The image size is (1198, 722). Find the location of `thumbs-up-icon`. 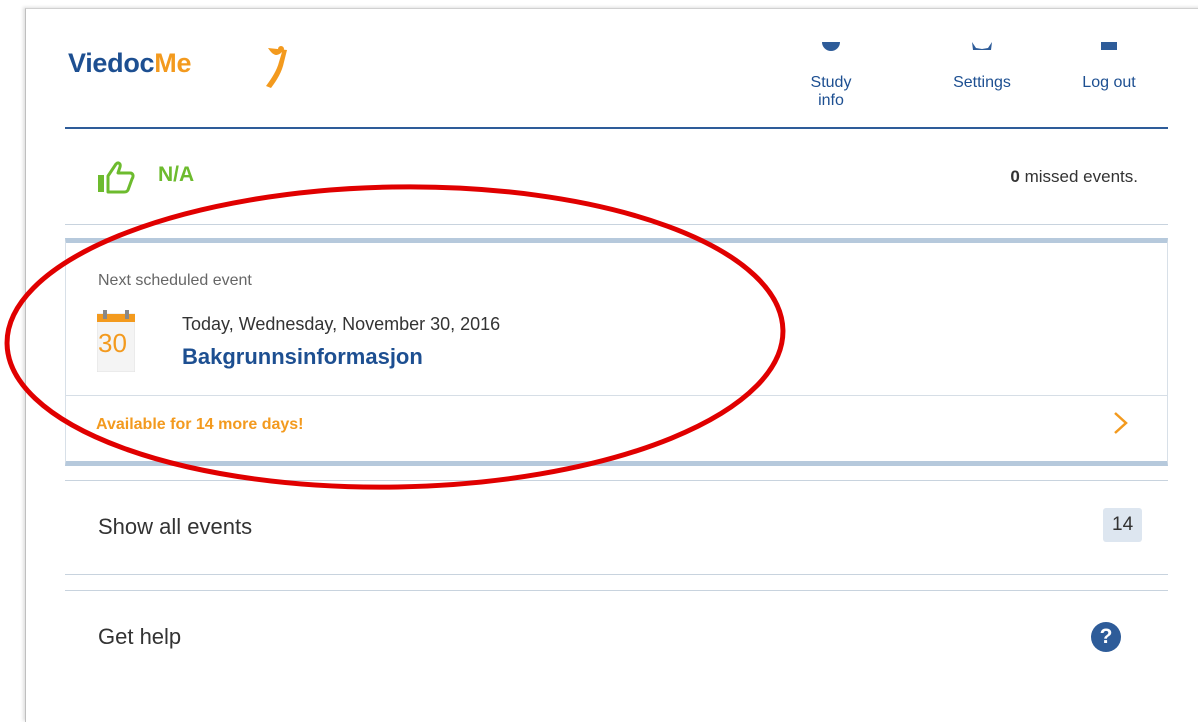

thumbs-up-icon is located at coordinates (116, 177).